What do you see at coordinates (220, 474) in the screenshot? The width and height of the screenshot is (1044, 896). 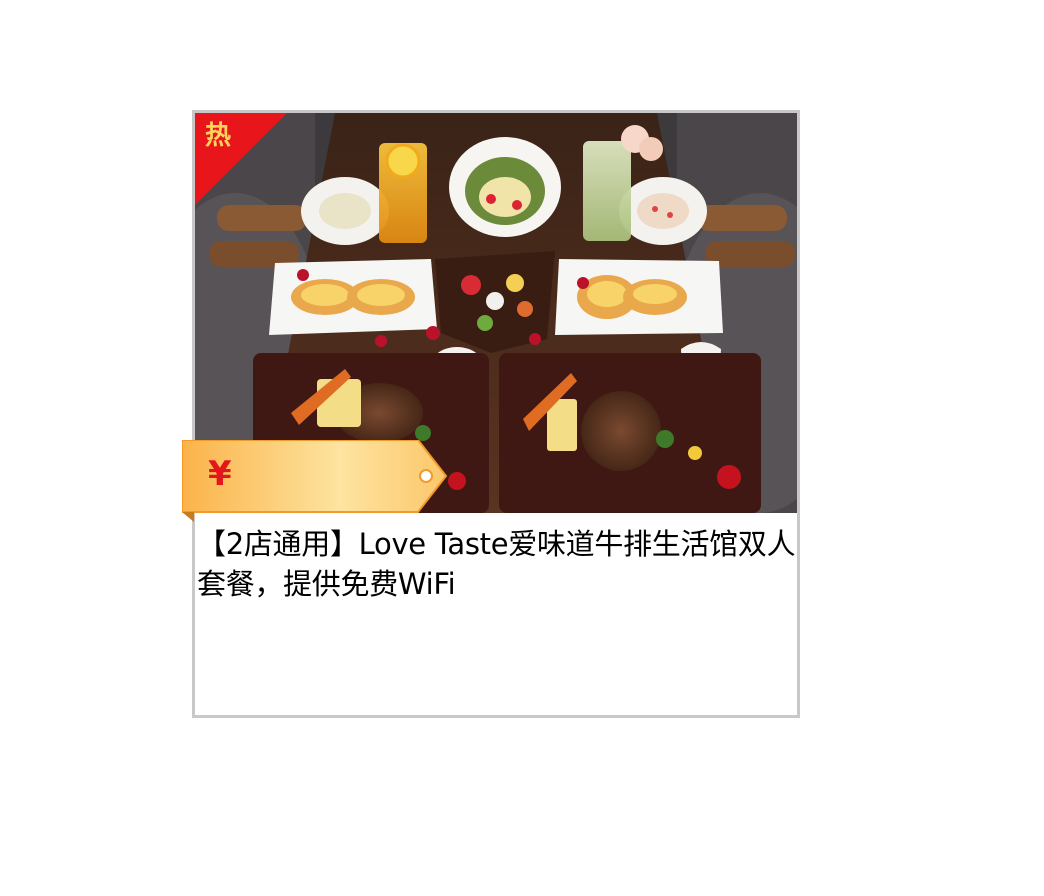 I see `price-symbol: ¥` at bounding box center [220, 474].